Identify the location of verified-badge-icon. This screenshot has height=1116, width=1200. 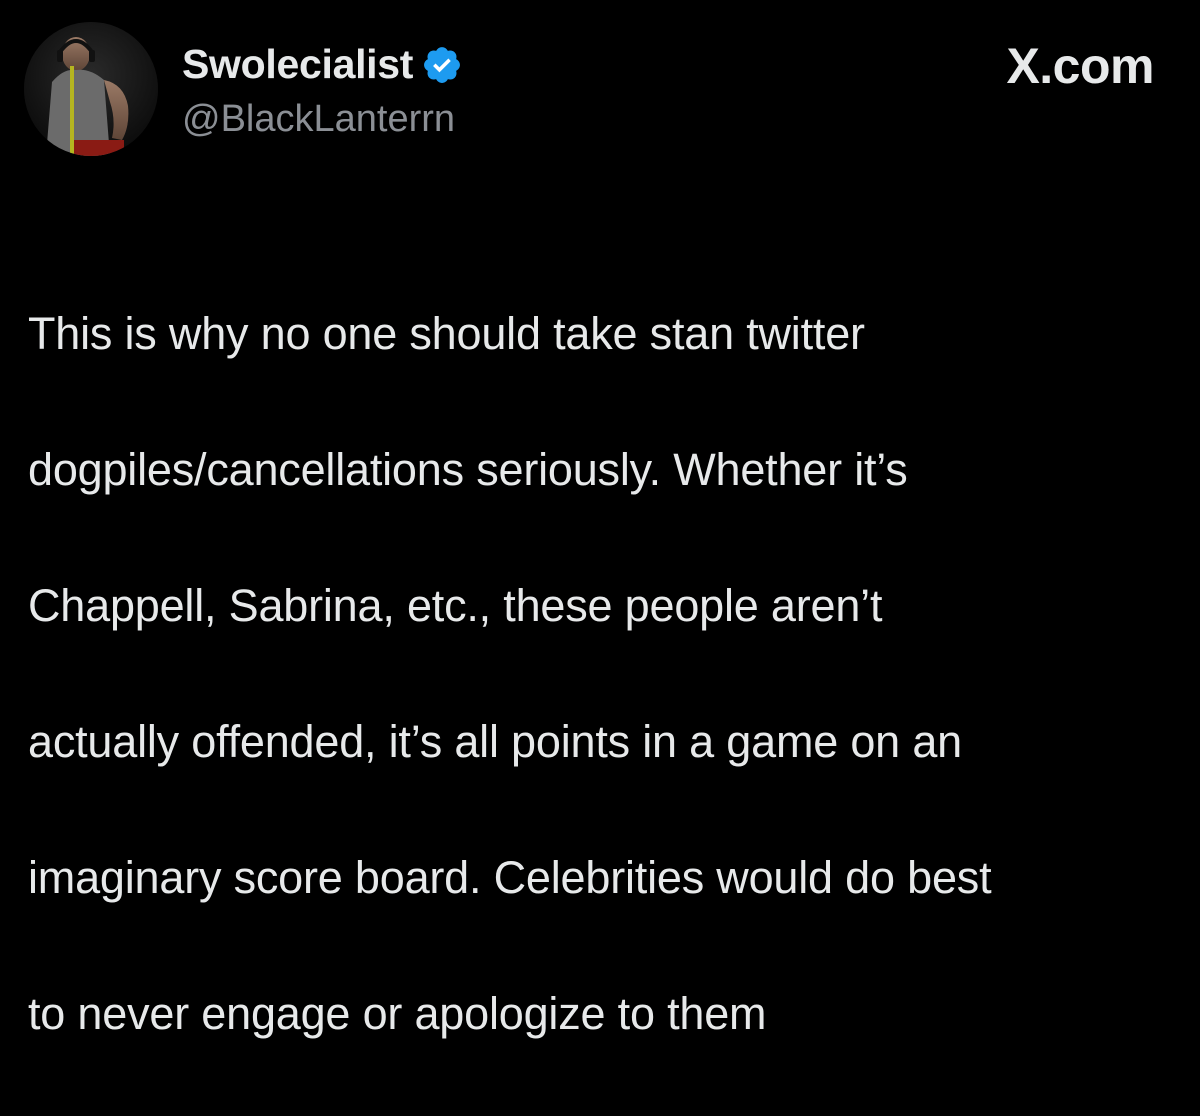
(442, 65).